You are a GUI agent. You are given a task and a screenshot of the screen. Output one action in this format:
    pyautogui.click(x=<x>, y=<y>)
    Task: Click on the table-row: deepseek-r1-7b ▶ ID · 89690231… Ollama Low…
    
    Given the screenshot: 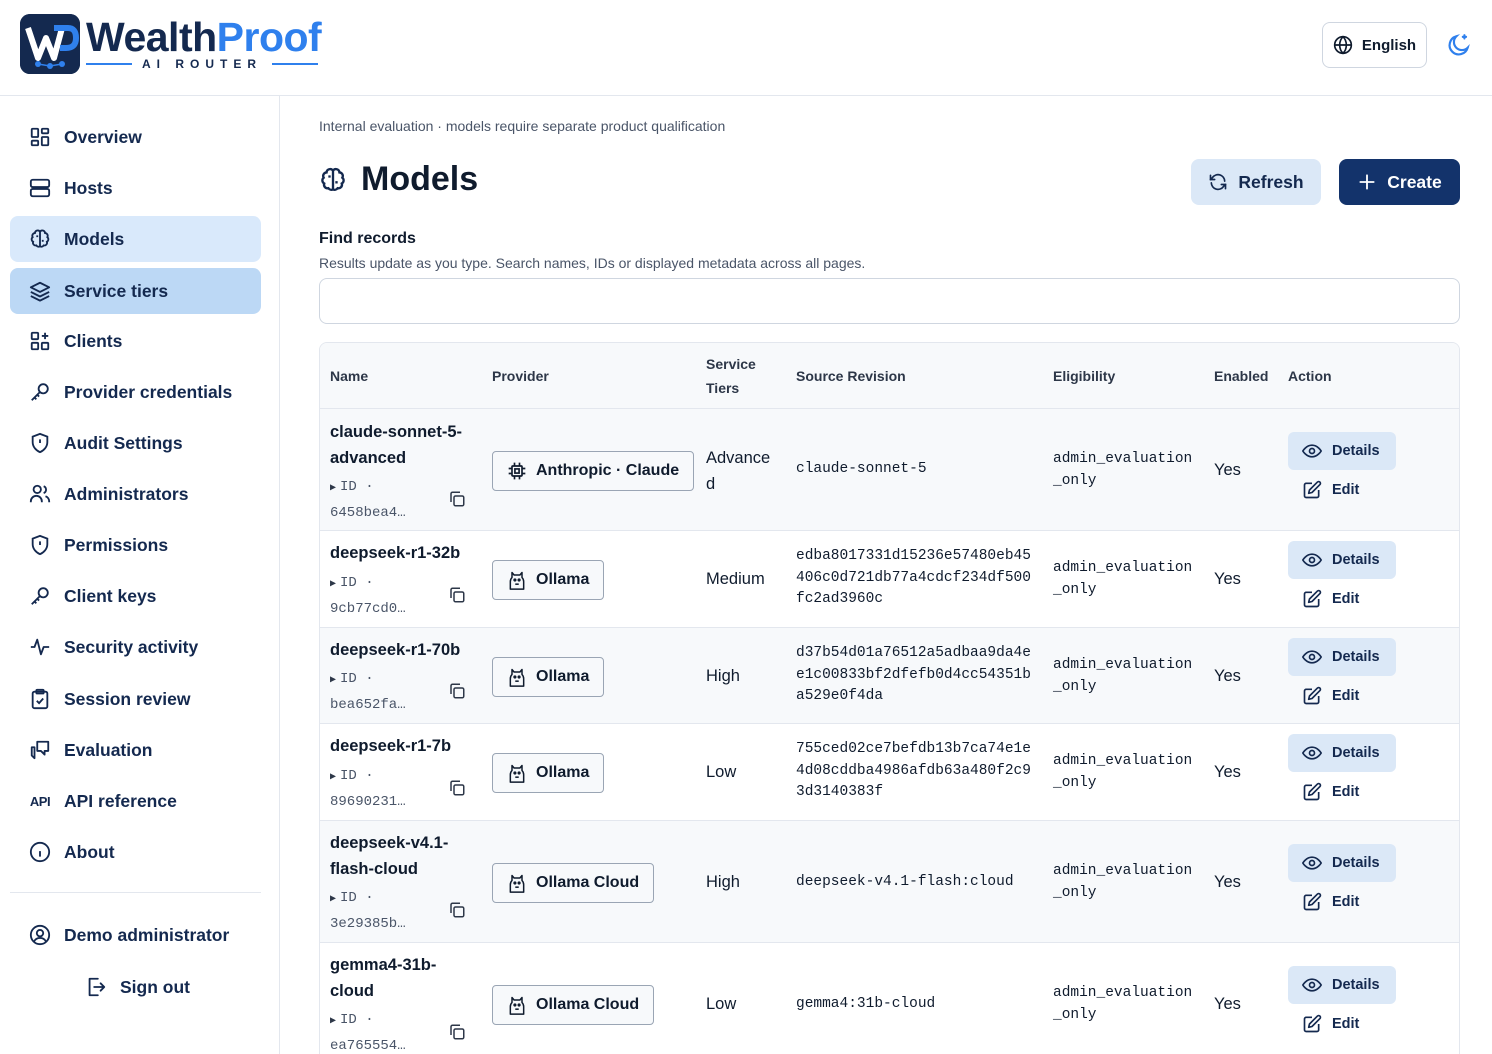 What is the action you would take?
    pyautogui.click(x=889, y=772)
    